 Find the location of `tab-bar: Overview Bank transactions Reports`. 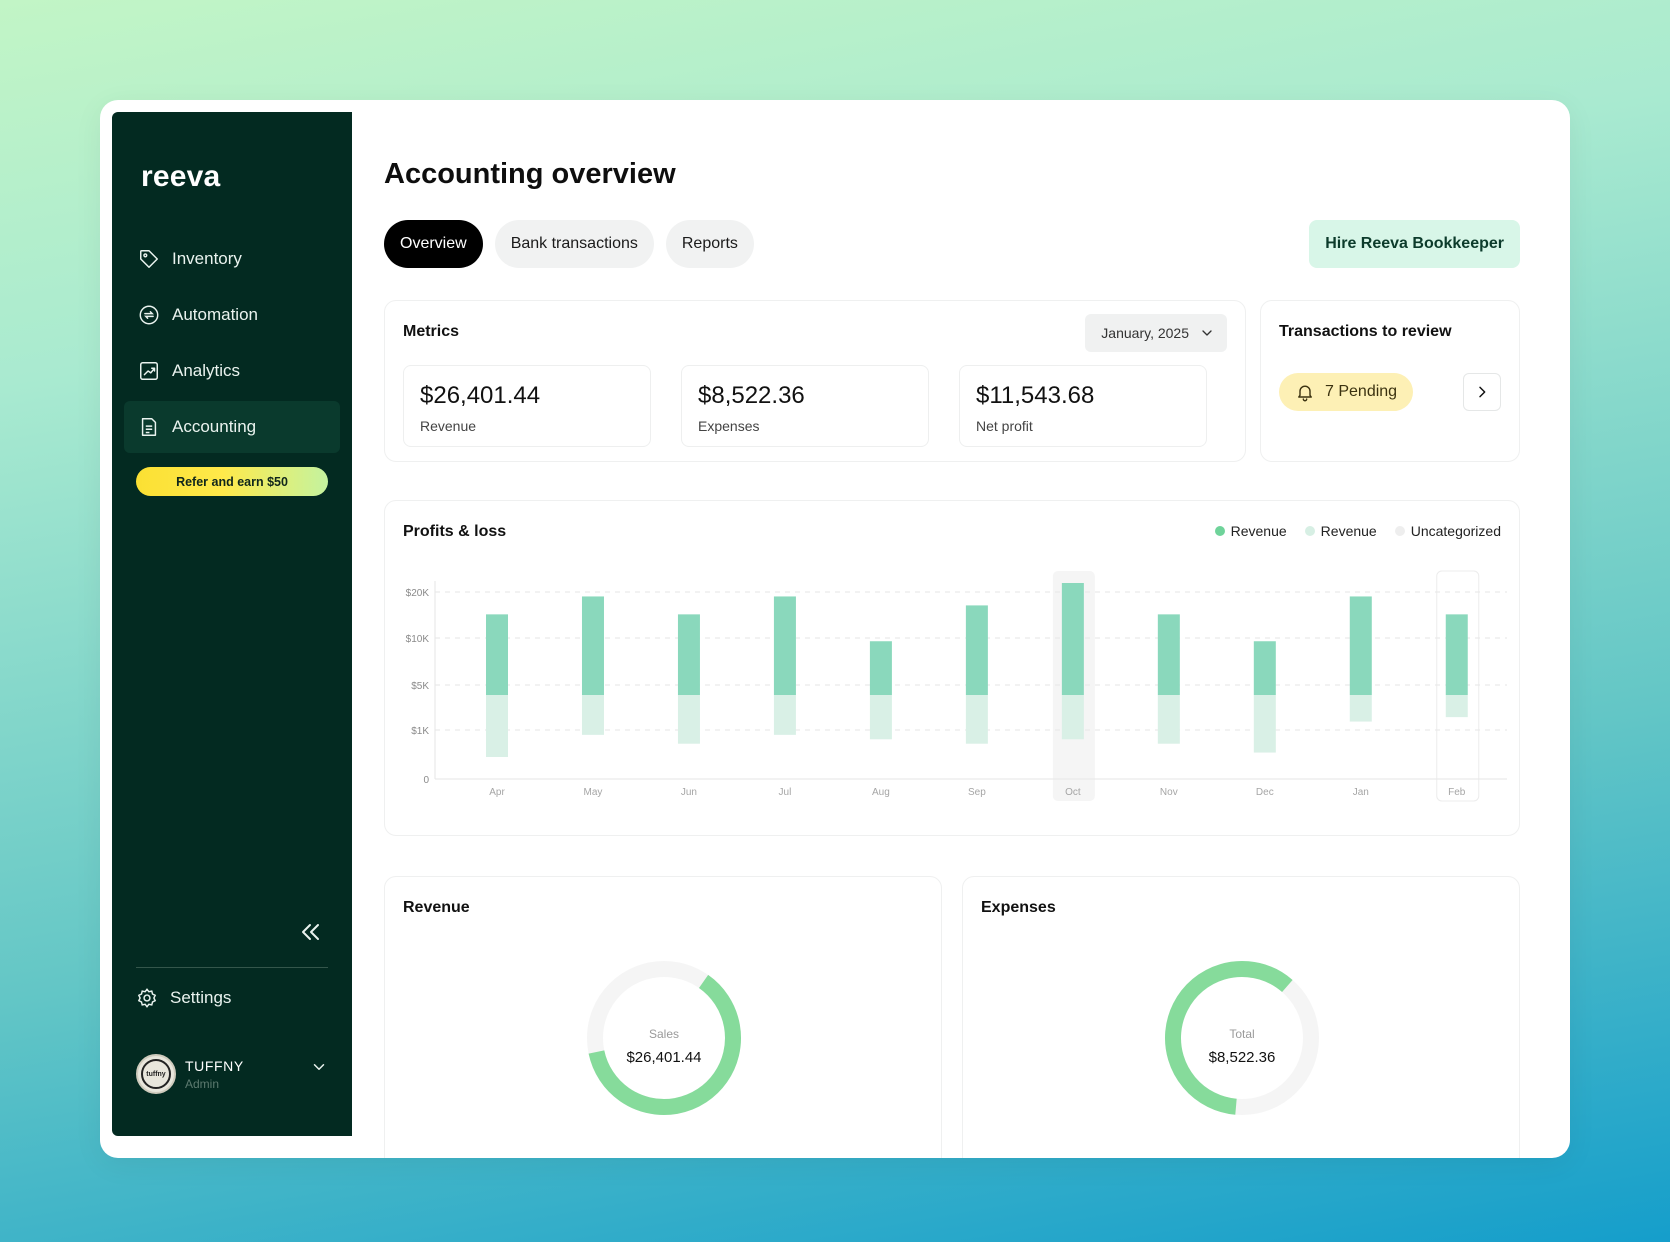

tab-bar: Overview Bank transactions Reports is located at coordinates (575, 244).